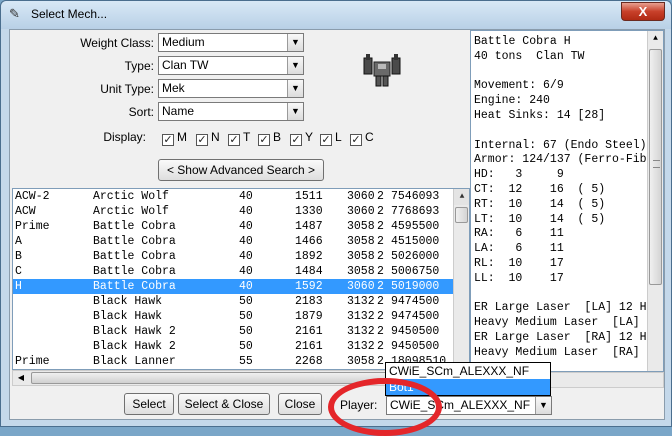 The image size is (672, 436). I want to click on display-checkbox-y: ✓ Y, so click(301, 138).